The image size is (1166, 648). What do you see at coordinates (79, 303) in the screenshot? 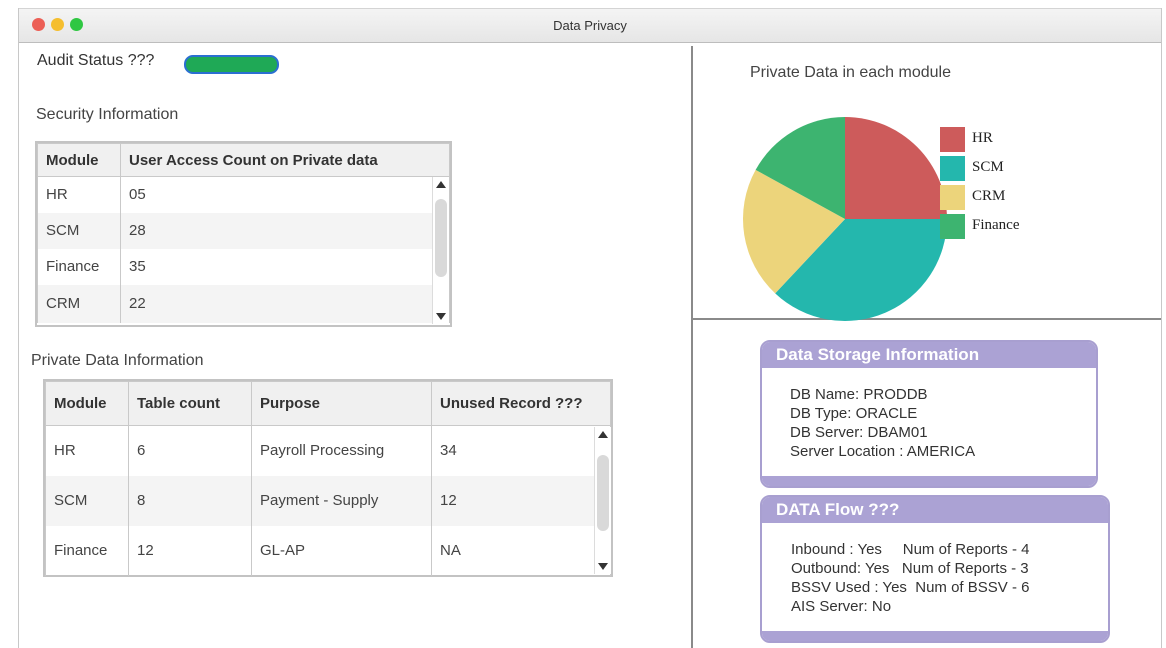
I see `table-cell: CRM` at bounding box center [79, 303].